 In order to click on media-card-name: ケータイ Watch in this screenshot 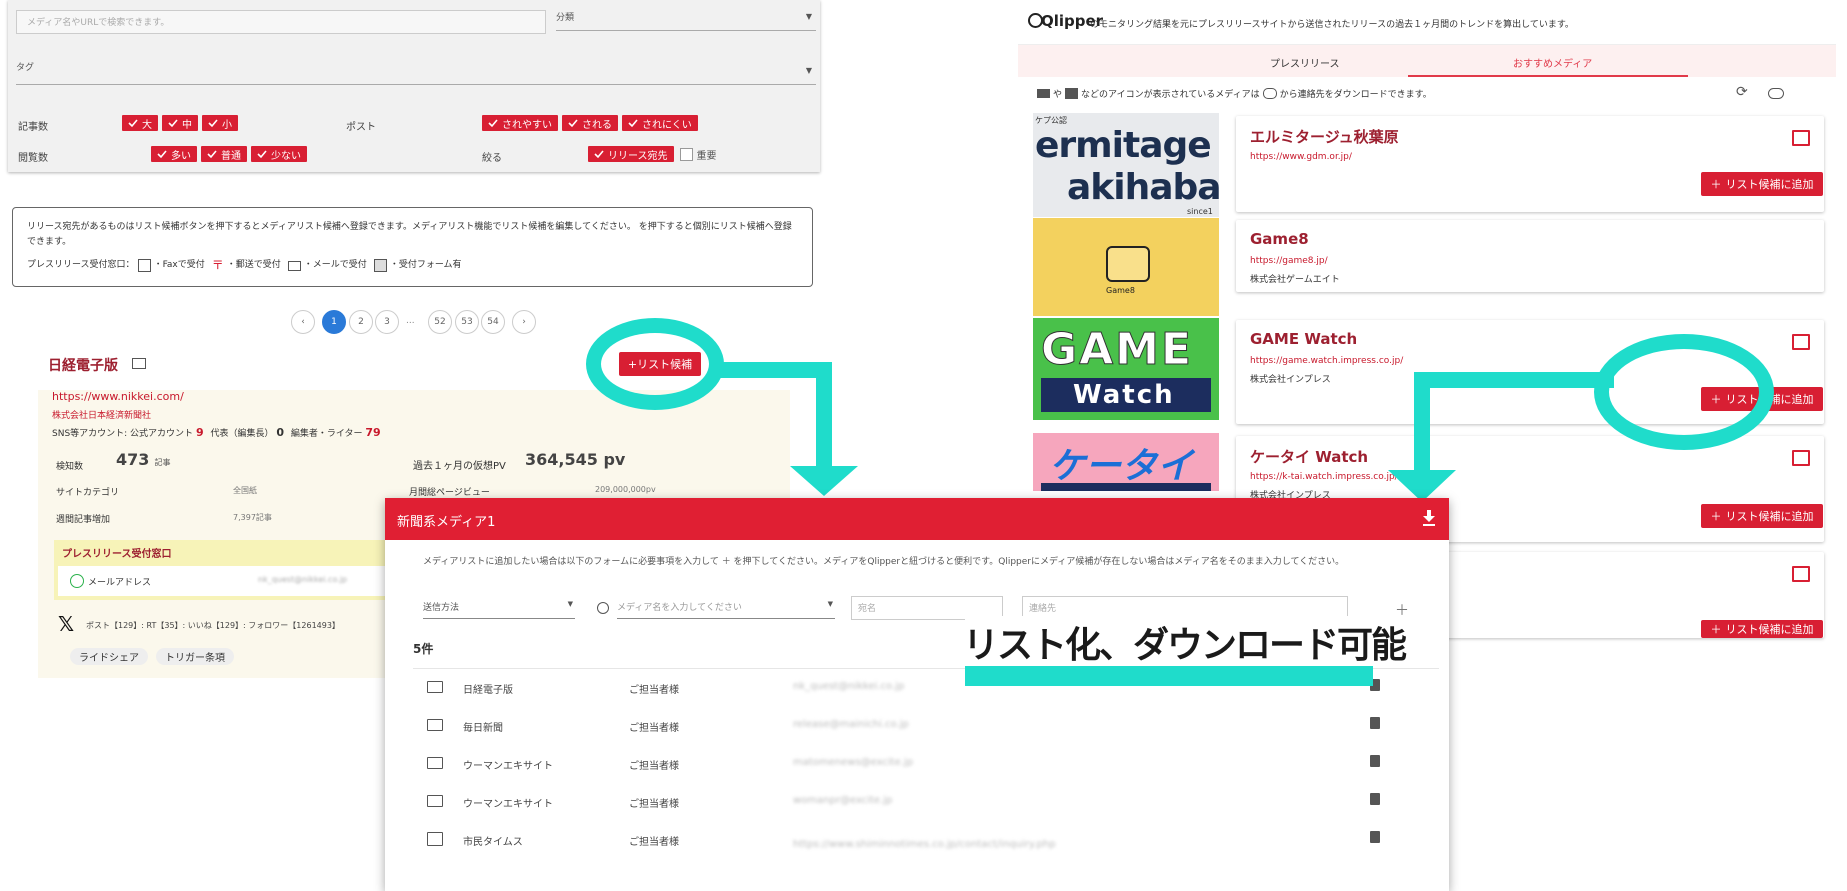, I will do `click(1309, 456)`.